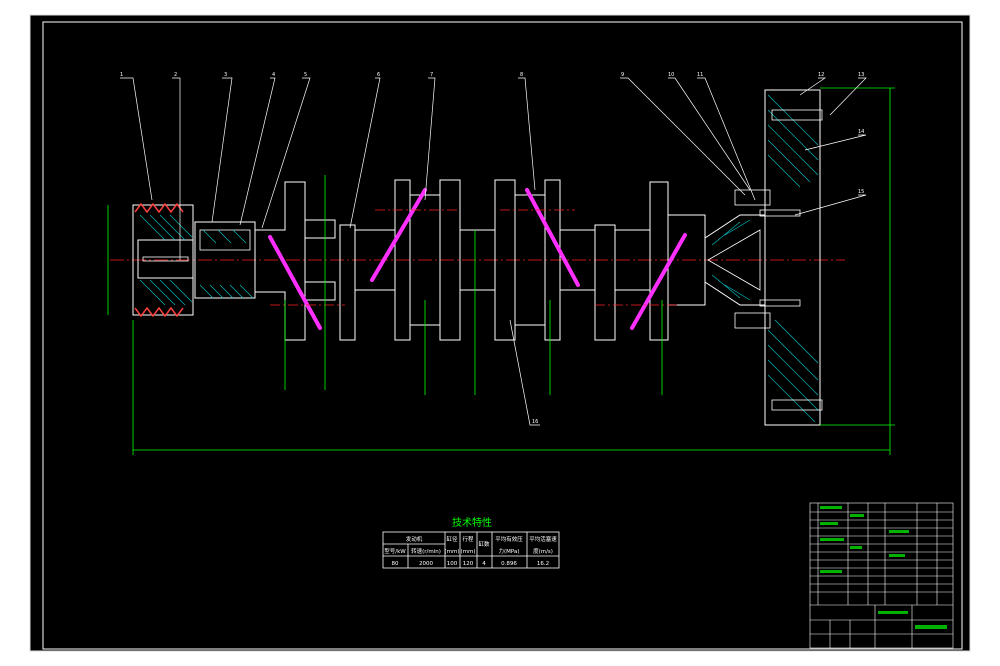  Describe the element at coordinates (509, 551) in the screenshot. I see `spec-header: 力(MPa)` at that location.